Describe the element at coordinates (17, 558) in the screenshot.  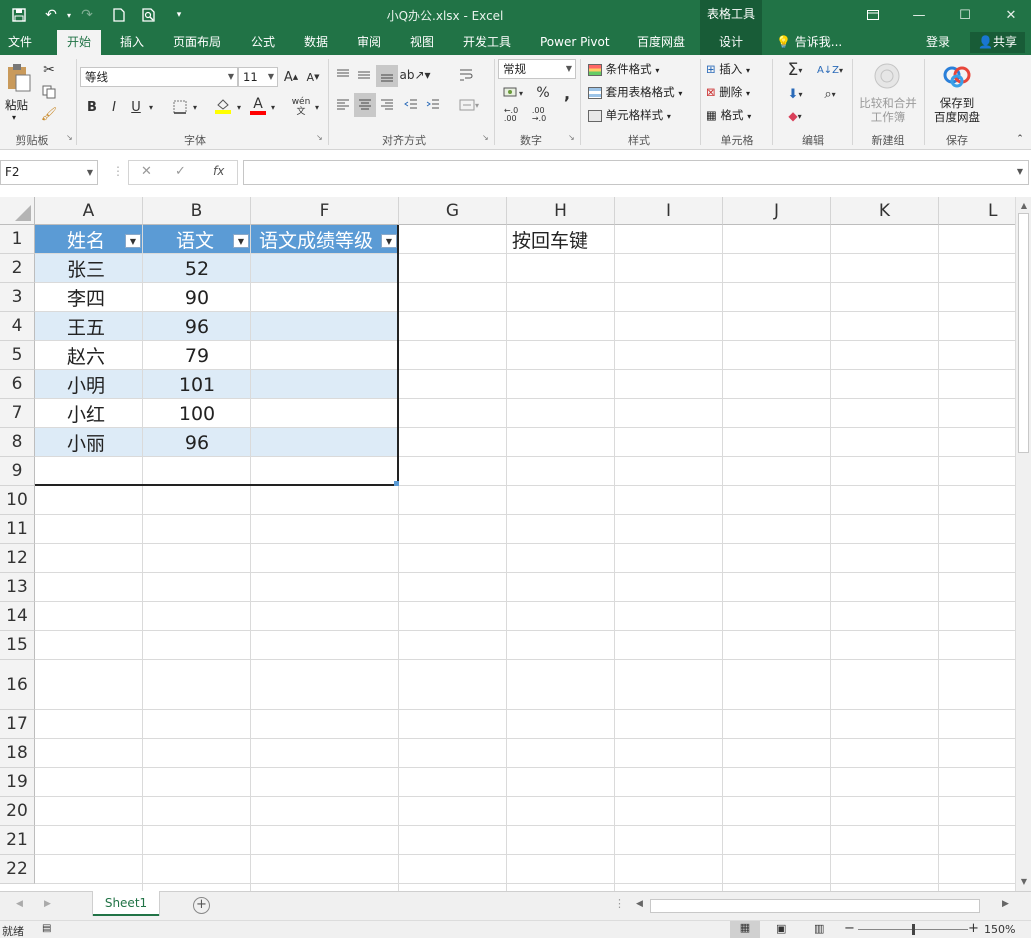
I see `row-header: 12` at that location.